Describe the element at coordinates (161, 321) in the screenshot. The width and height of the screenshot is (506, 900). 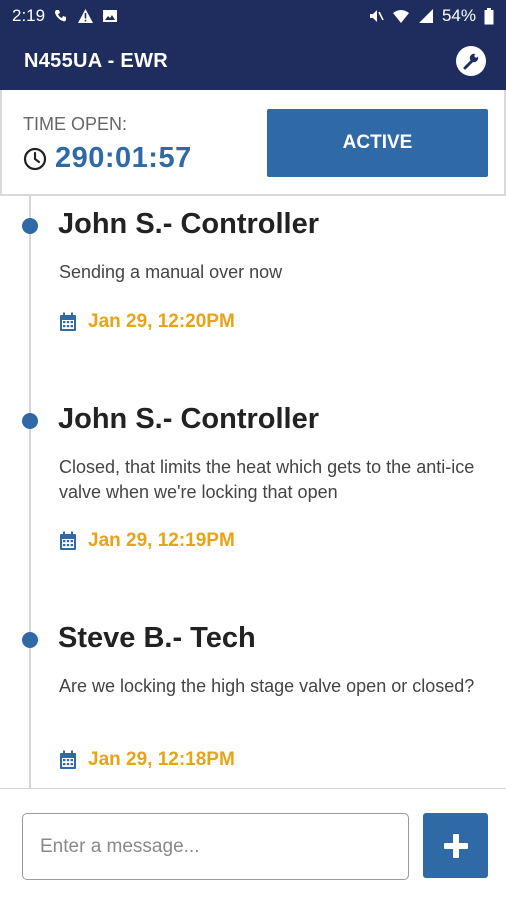
I see `message-date-text: Jan 29, 12:20PM` at that location.